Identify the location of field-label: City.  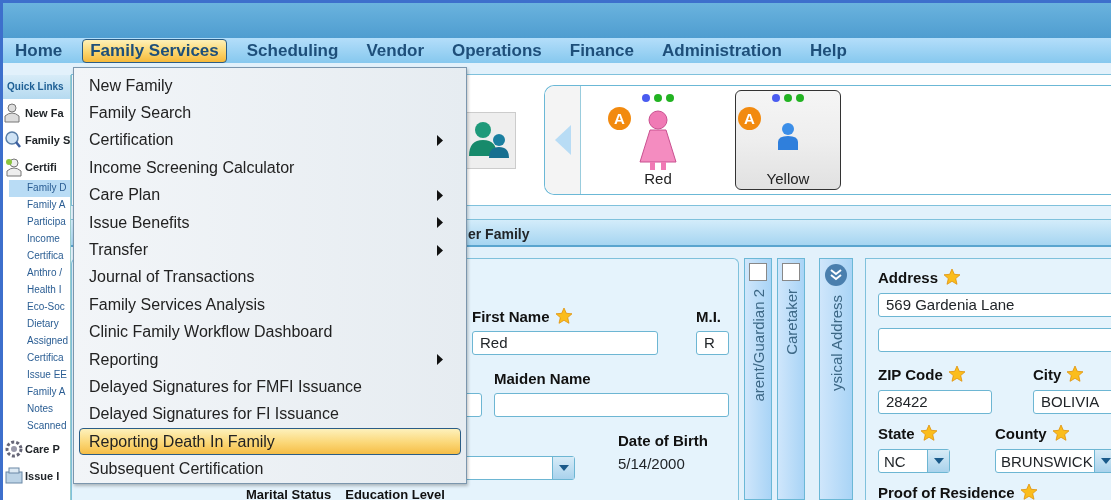
(1047, 374).